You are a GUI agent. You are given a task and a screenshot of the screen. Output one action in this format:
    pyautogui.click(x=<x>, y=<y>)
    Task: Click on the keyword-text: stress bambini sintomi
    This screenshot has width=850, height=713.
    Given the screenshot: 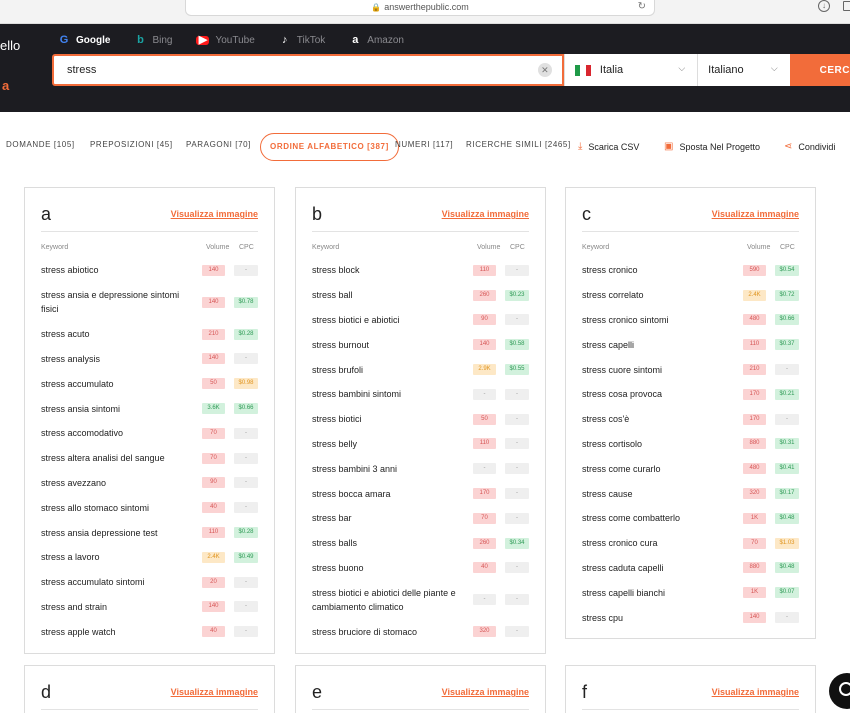 What is the action you would take?
    pyautogui.click(x=357, y=394)
    